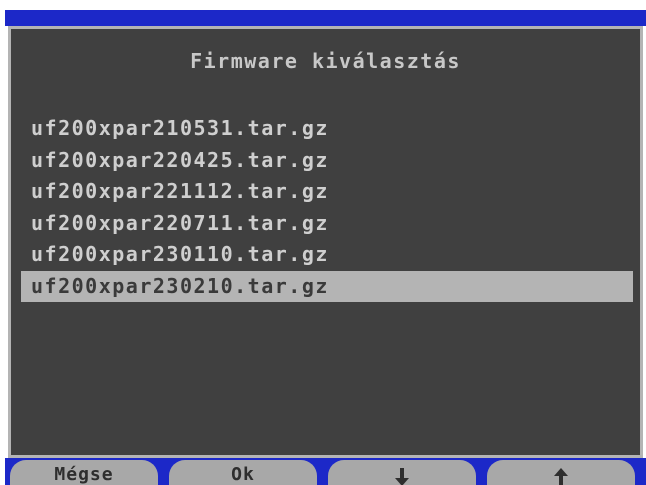  I want to click on ok-button-label: Ok, so click(243, 474).